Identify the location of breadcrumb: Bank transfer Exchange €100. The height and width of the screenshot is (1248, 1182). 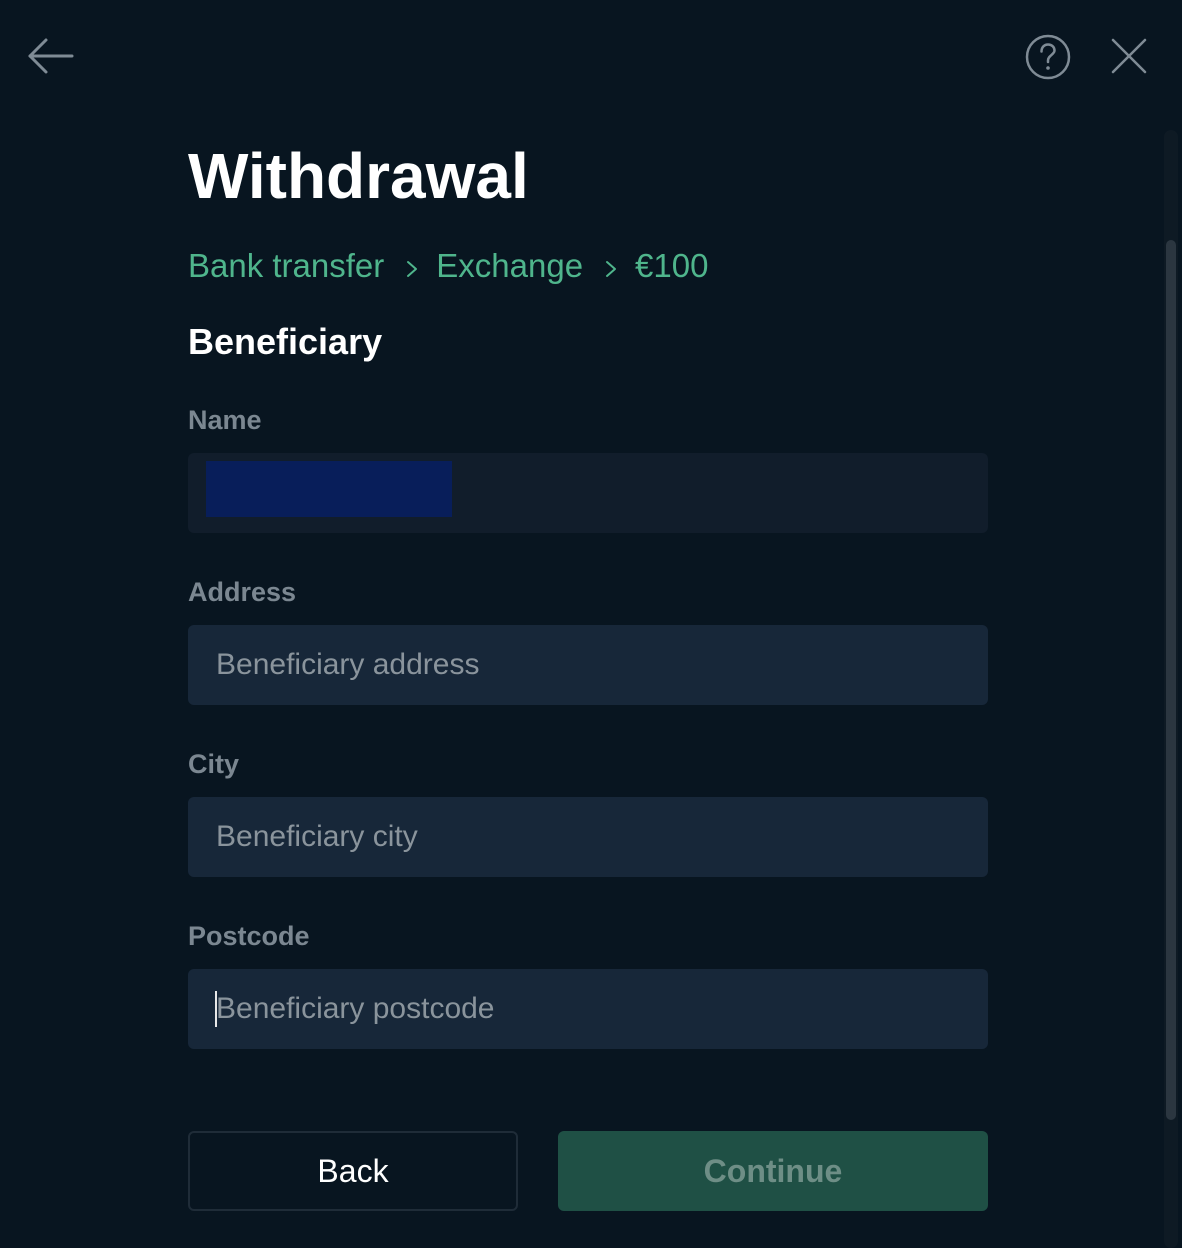
(448, 266).